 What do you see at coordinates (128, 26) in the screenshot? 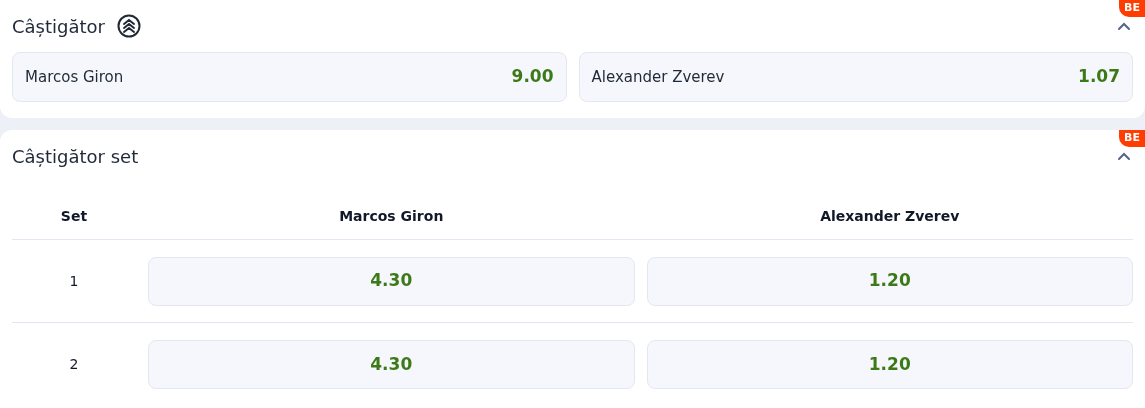
I see `boost-icon` at bounding box center [128, 26].